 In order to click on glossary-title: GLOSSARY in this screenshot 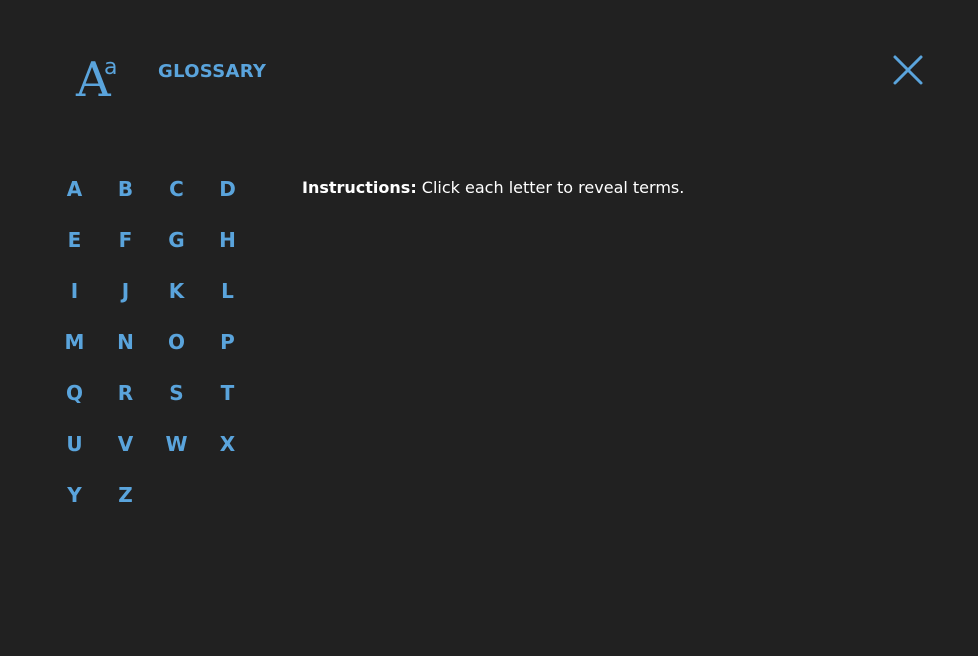, I will do `click(212, 71)`.